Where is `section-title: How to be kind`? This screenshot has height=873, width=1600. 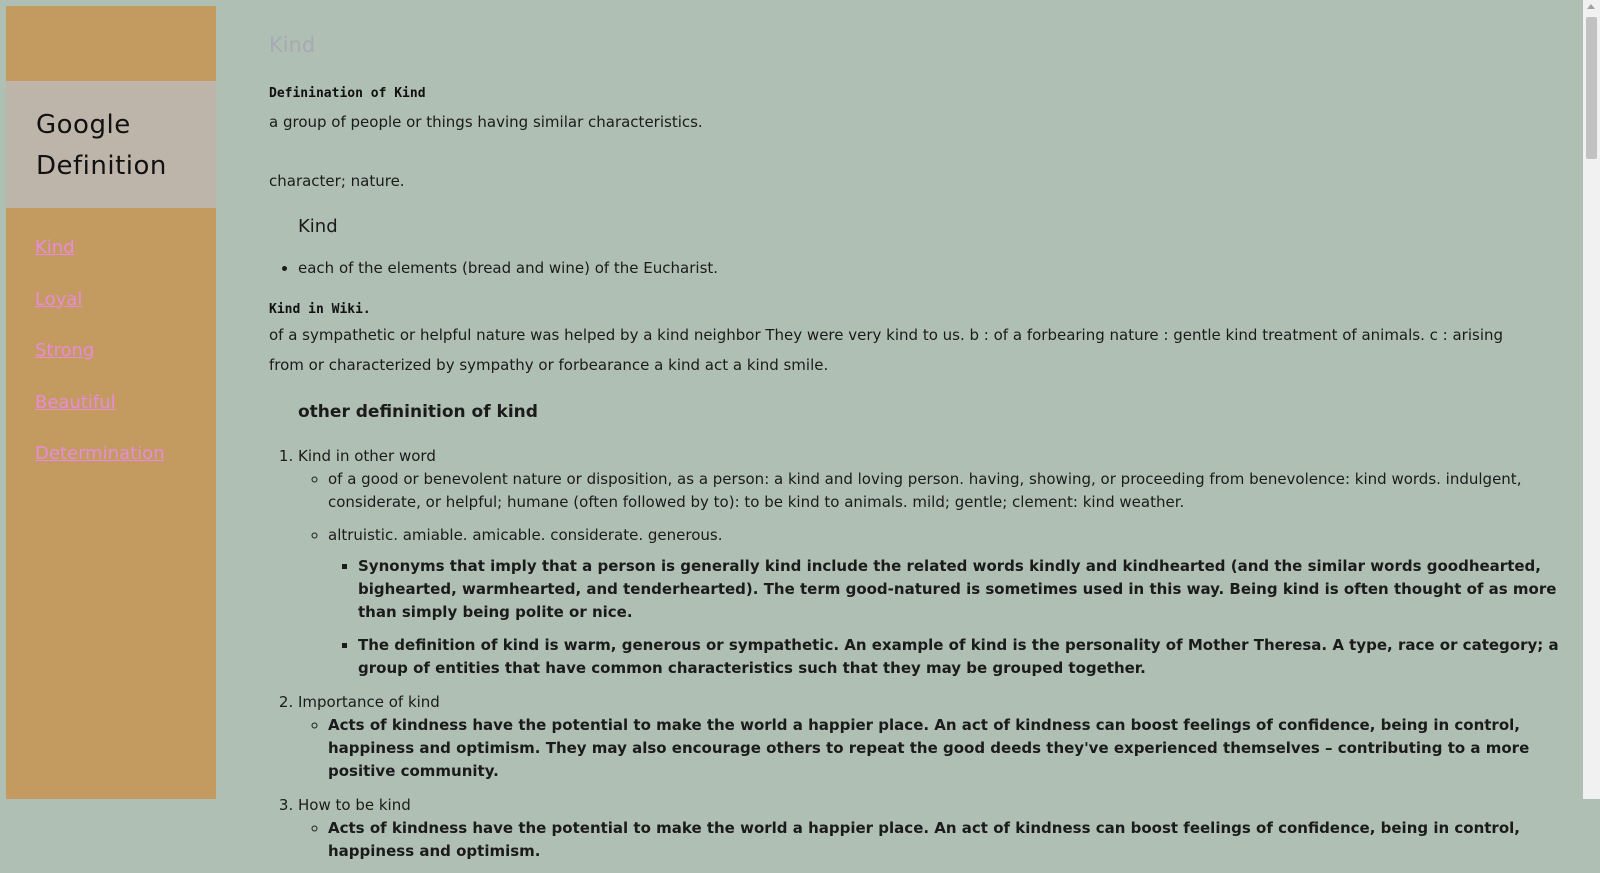
section-title: How to be kind is located at coordinates (354, 805).